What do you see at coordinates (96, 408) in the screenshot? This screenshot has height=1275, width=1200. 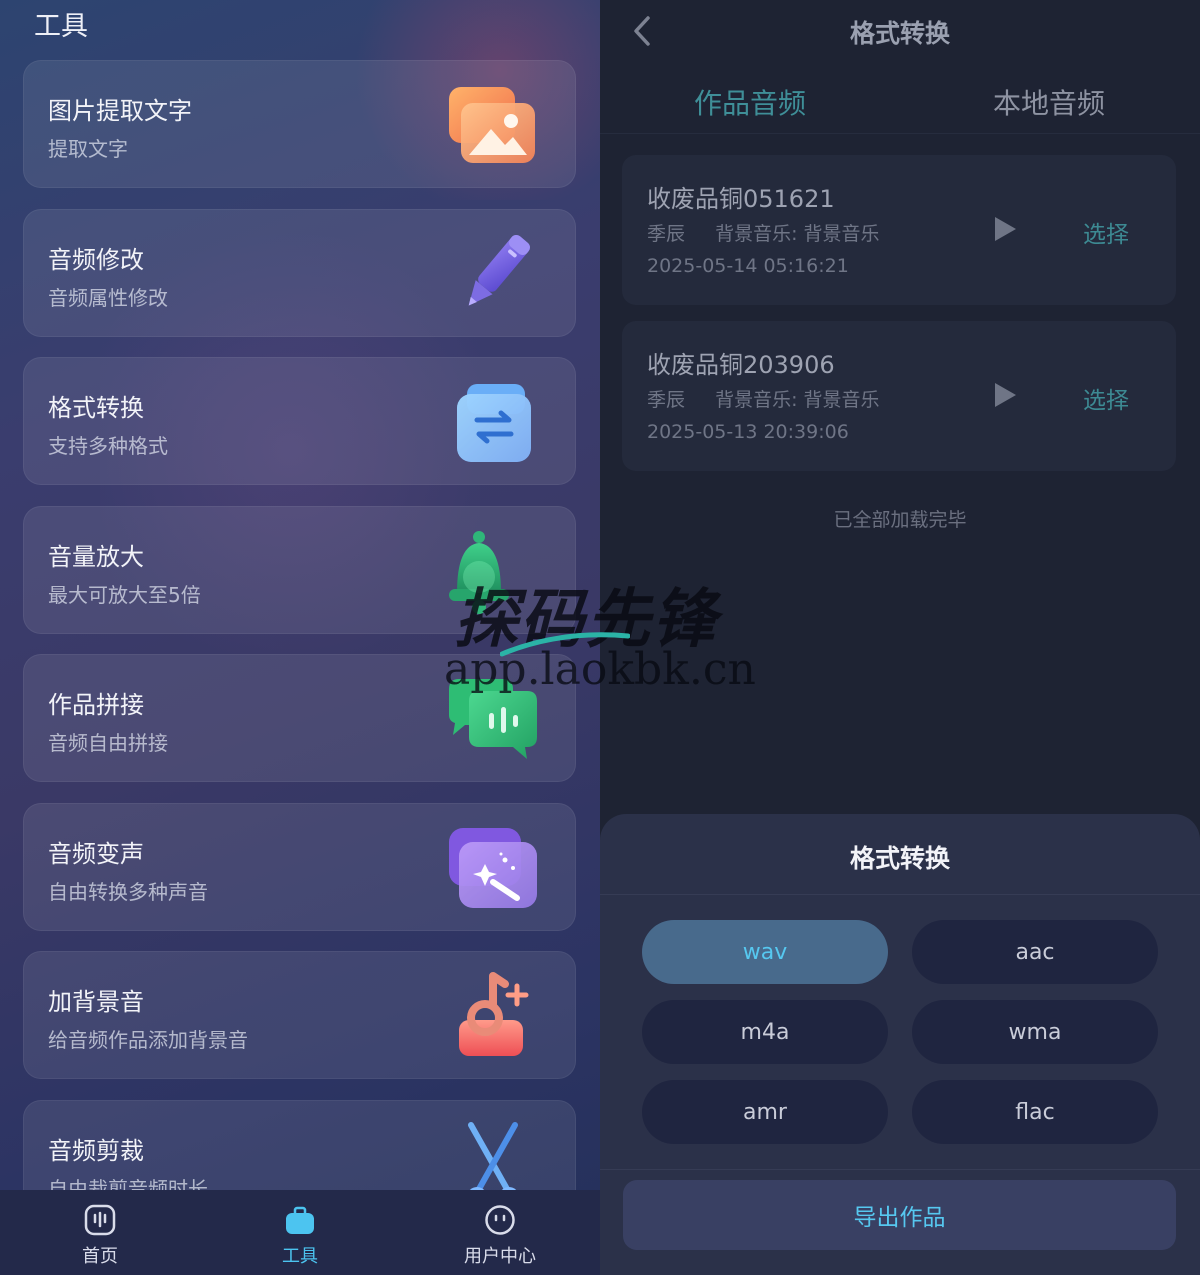 I see `tool-name: 格式转换` at bounding box center [96, 408].